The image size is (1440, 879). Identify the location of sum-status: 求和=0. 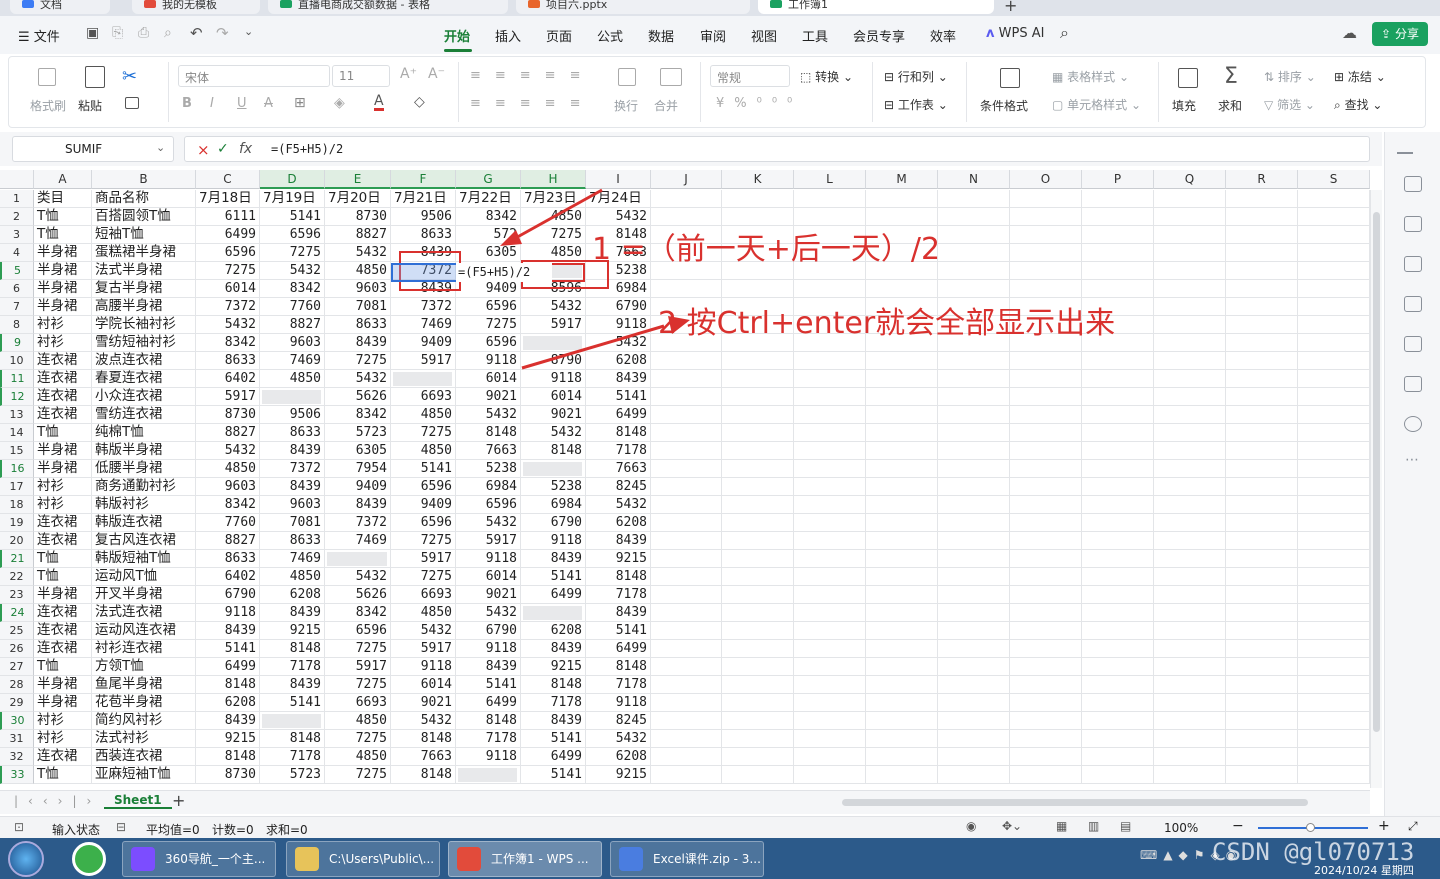
(287, 830).